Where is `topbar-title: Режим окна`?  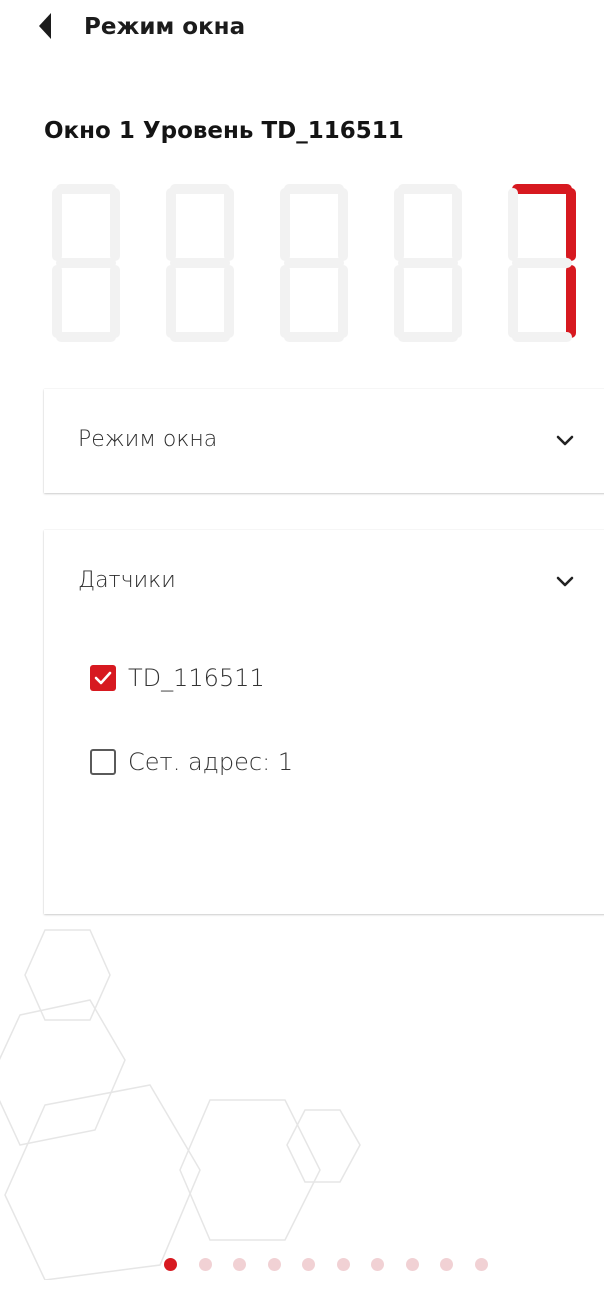 topbar-title: Режим окна is located at coordinates (165, 27).